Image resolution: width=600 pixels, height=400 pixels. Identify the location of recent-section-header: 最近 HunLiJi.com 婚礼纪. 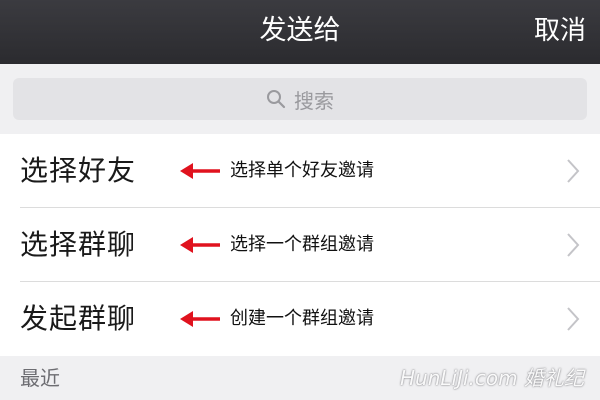
(300, 378).